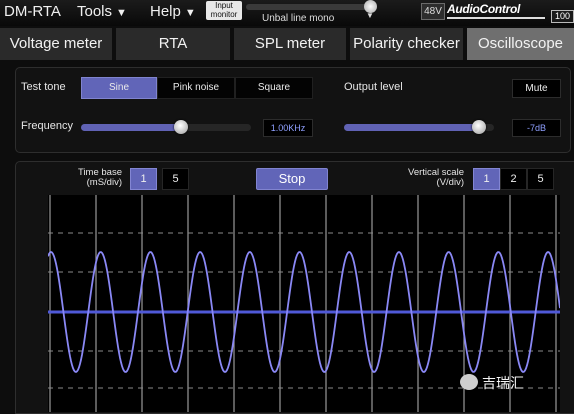 This screenshot has width=574, height=414. I want to click on output-level-label: Output level, so click(373, 87).